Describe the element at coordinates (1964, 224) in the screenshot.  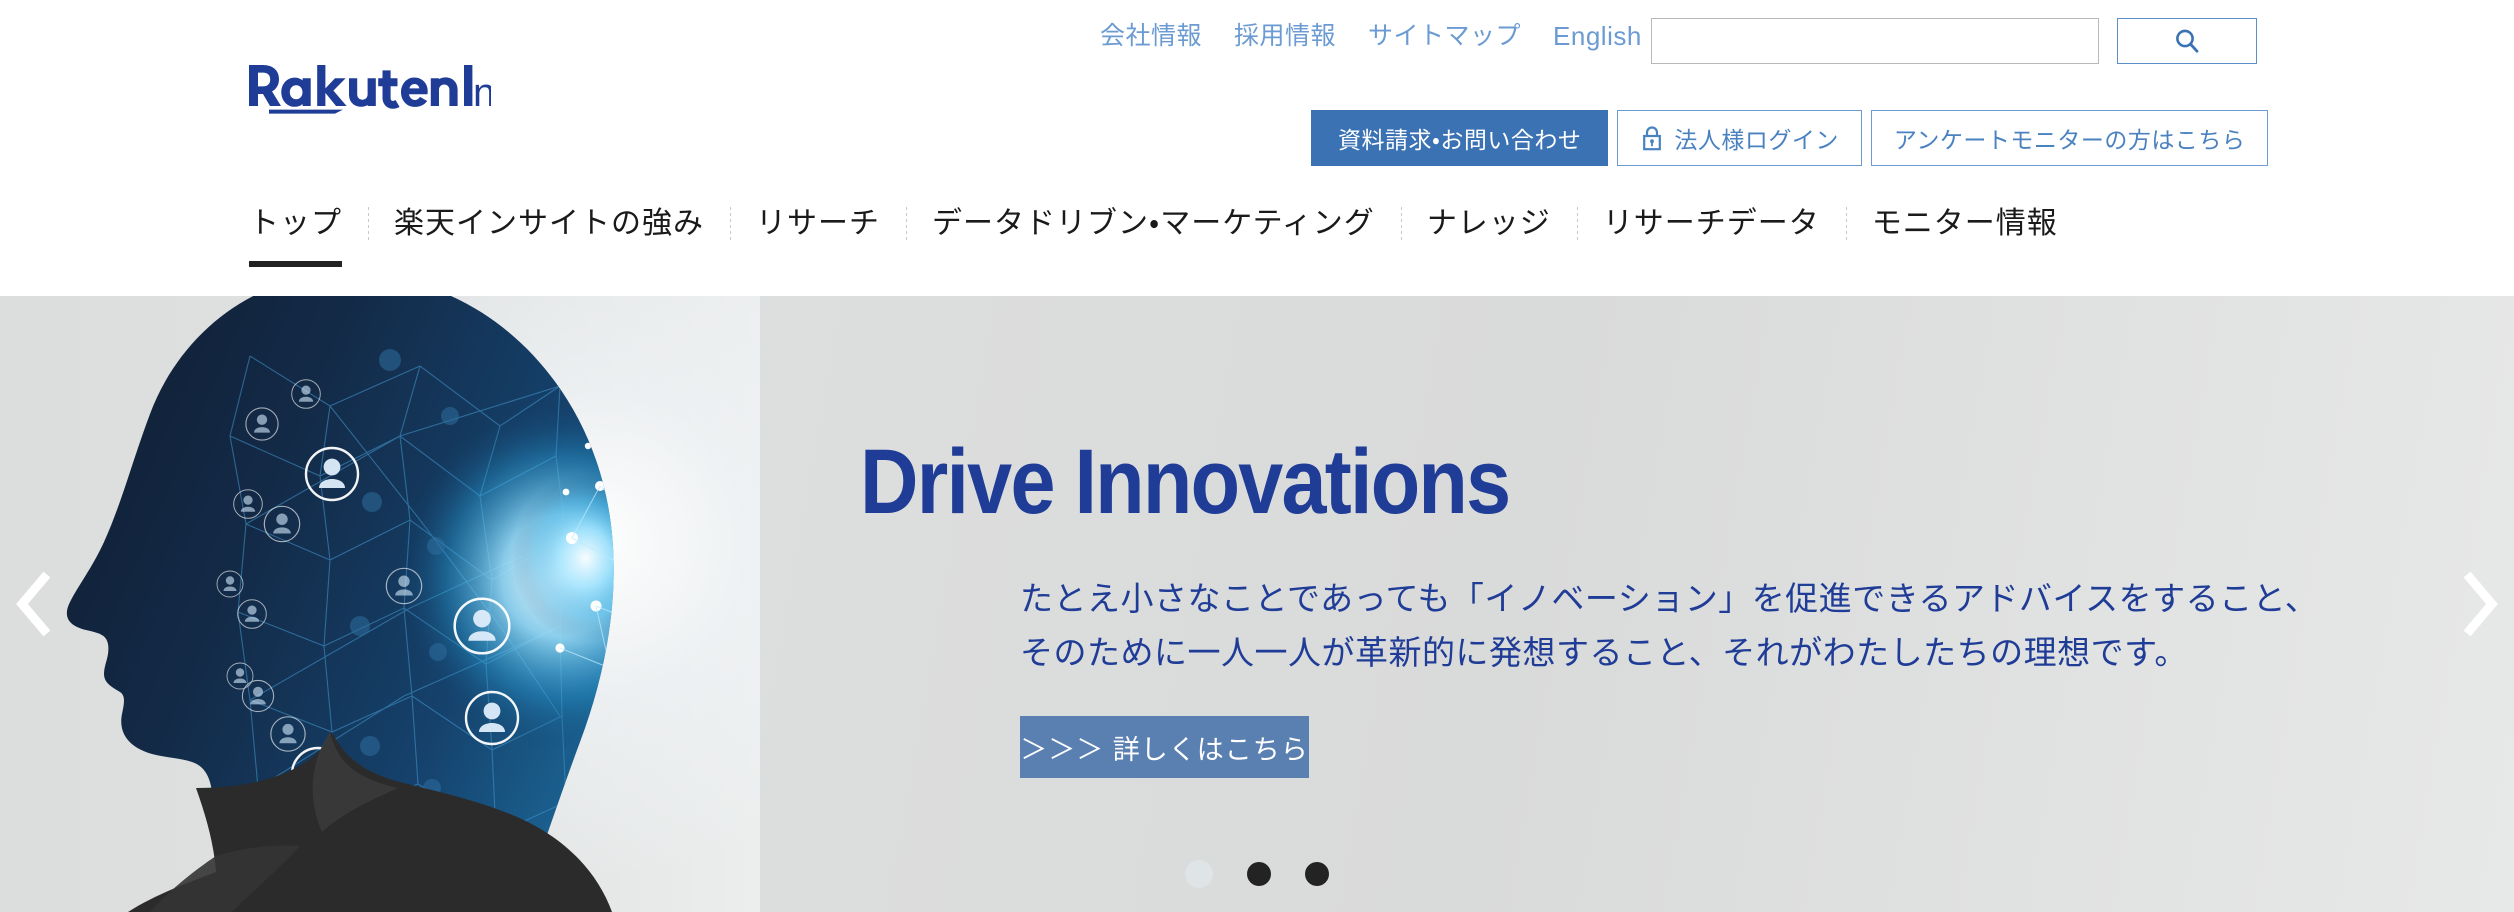
I see `nav-item-monitor-info: モニター情報` at that location.